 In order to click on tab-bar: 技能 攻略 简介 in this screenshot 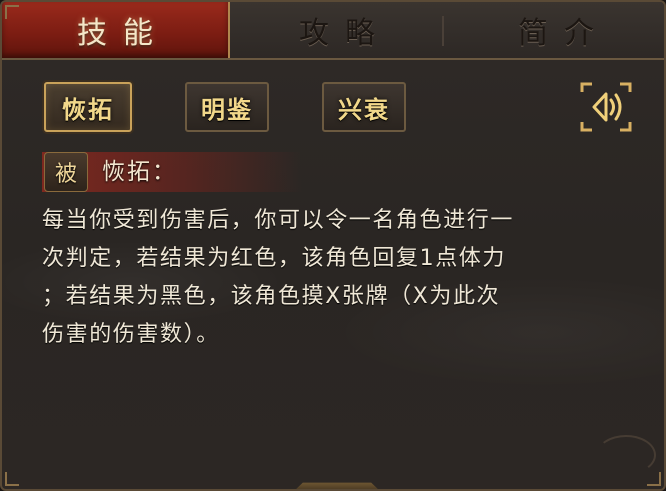, I will do `click(333, 31)`.